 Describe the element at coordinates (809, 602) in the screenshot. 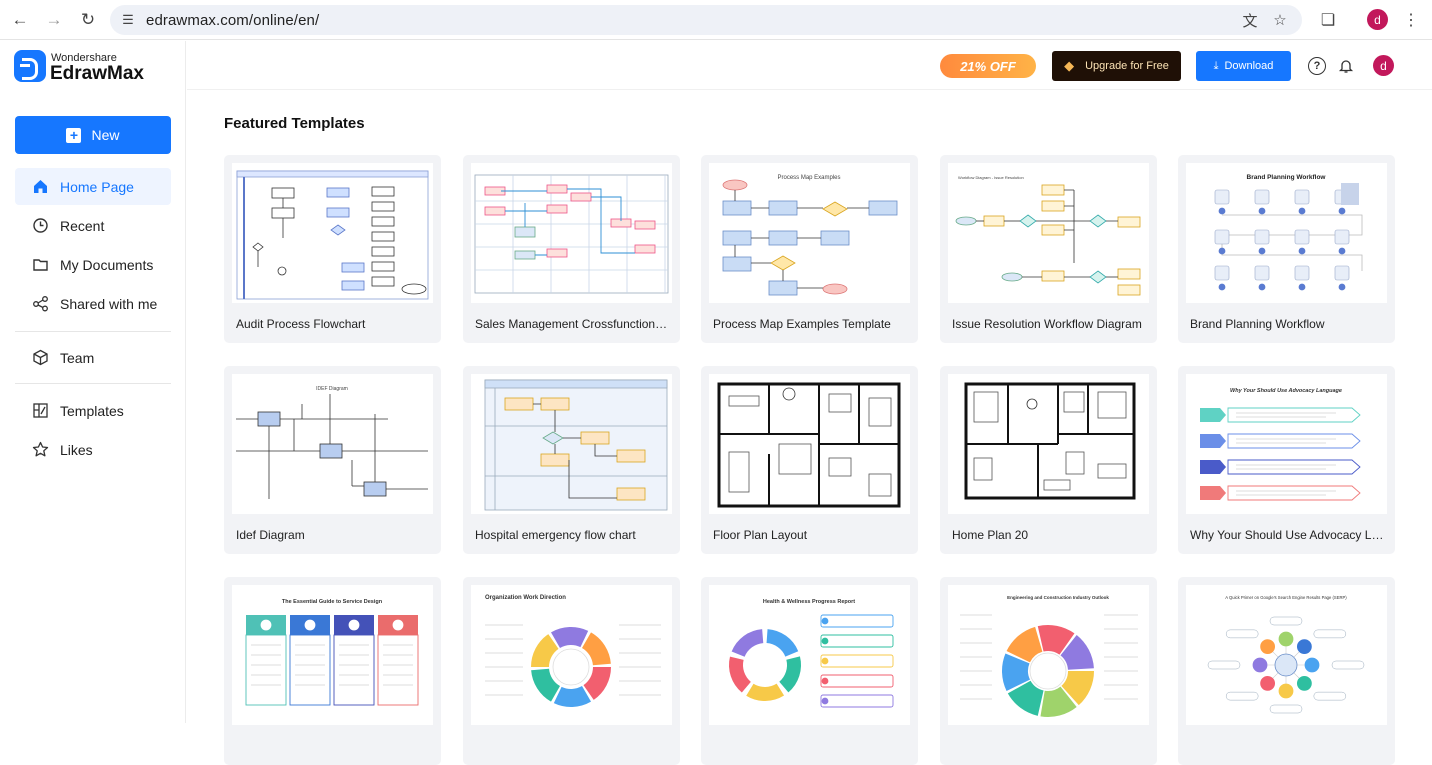

I see `svg-text:Health & Wellness Progress Rep: Health & Wellness Progress Report` at that location.